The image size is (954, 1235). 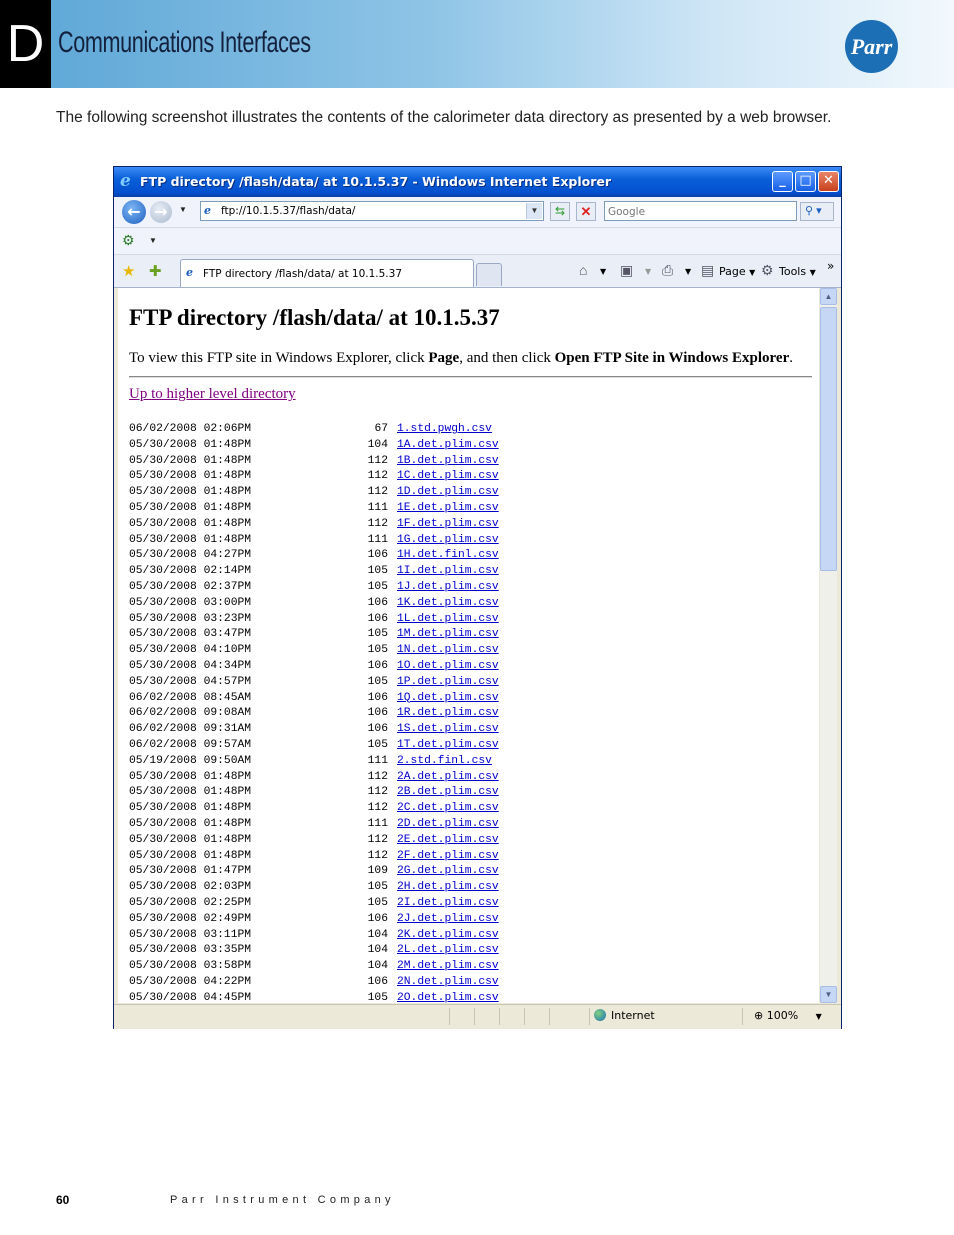 What do you see at coordinates (828, 645) in the screenshot?
I see `vertical-scrollbar: ▲ ▼` at bounding box center [828, 645].